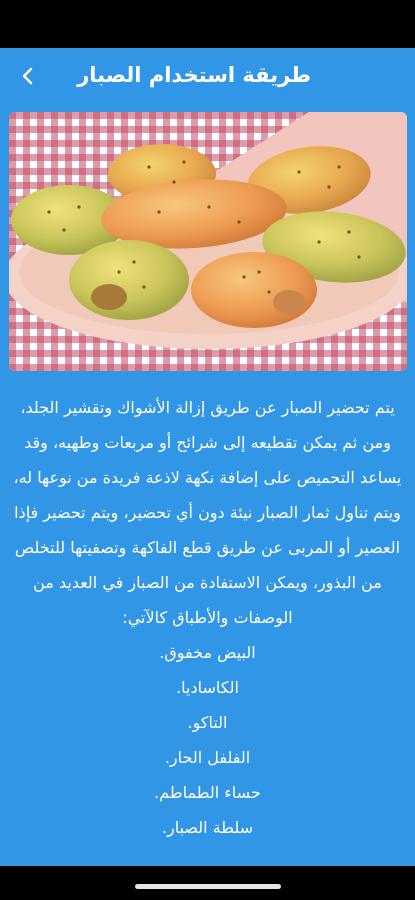 Image resolution: width=415 pixels, height=900 pixels. I want to click on back-button, so click(28, 76).